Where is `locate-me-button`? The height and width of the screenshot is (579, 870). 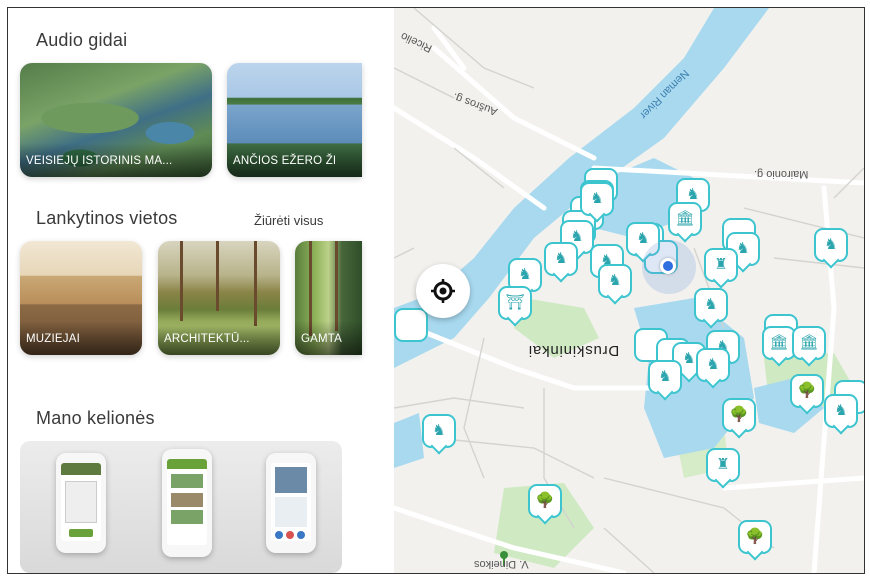
locate-me-button is located at coordinates (443, 291).